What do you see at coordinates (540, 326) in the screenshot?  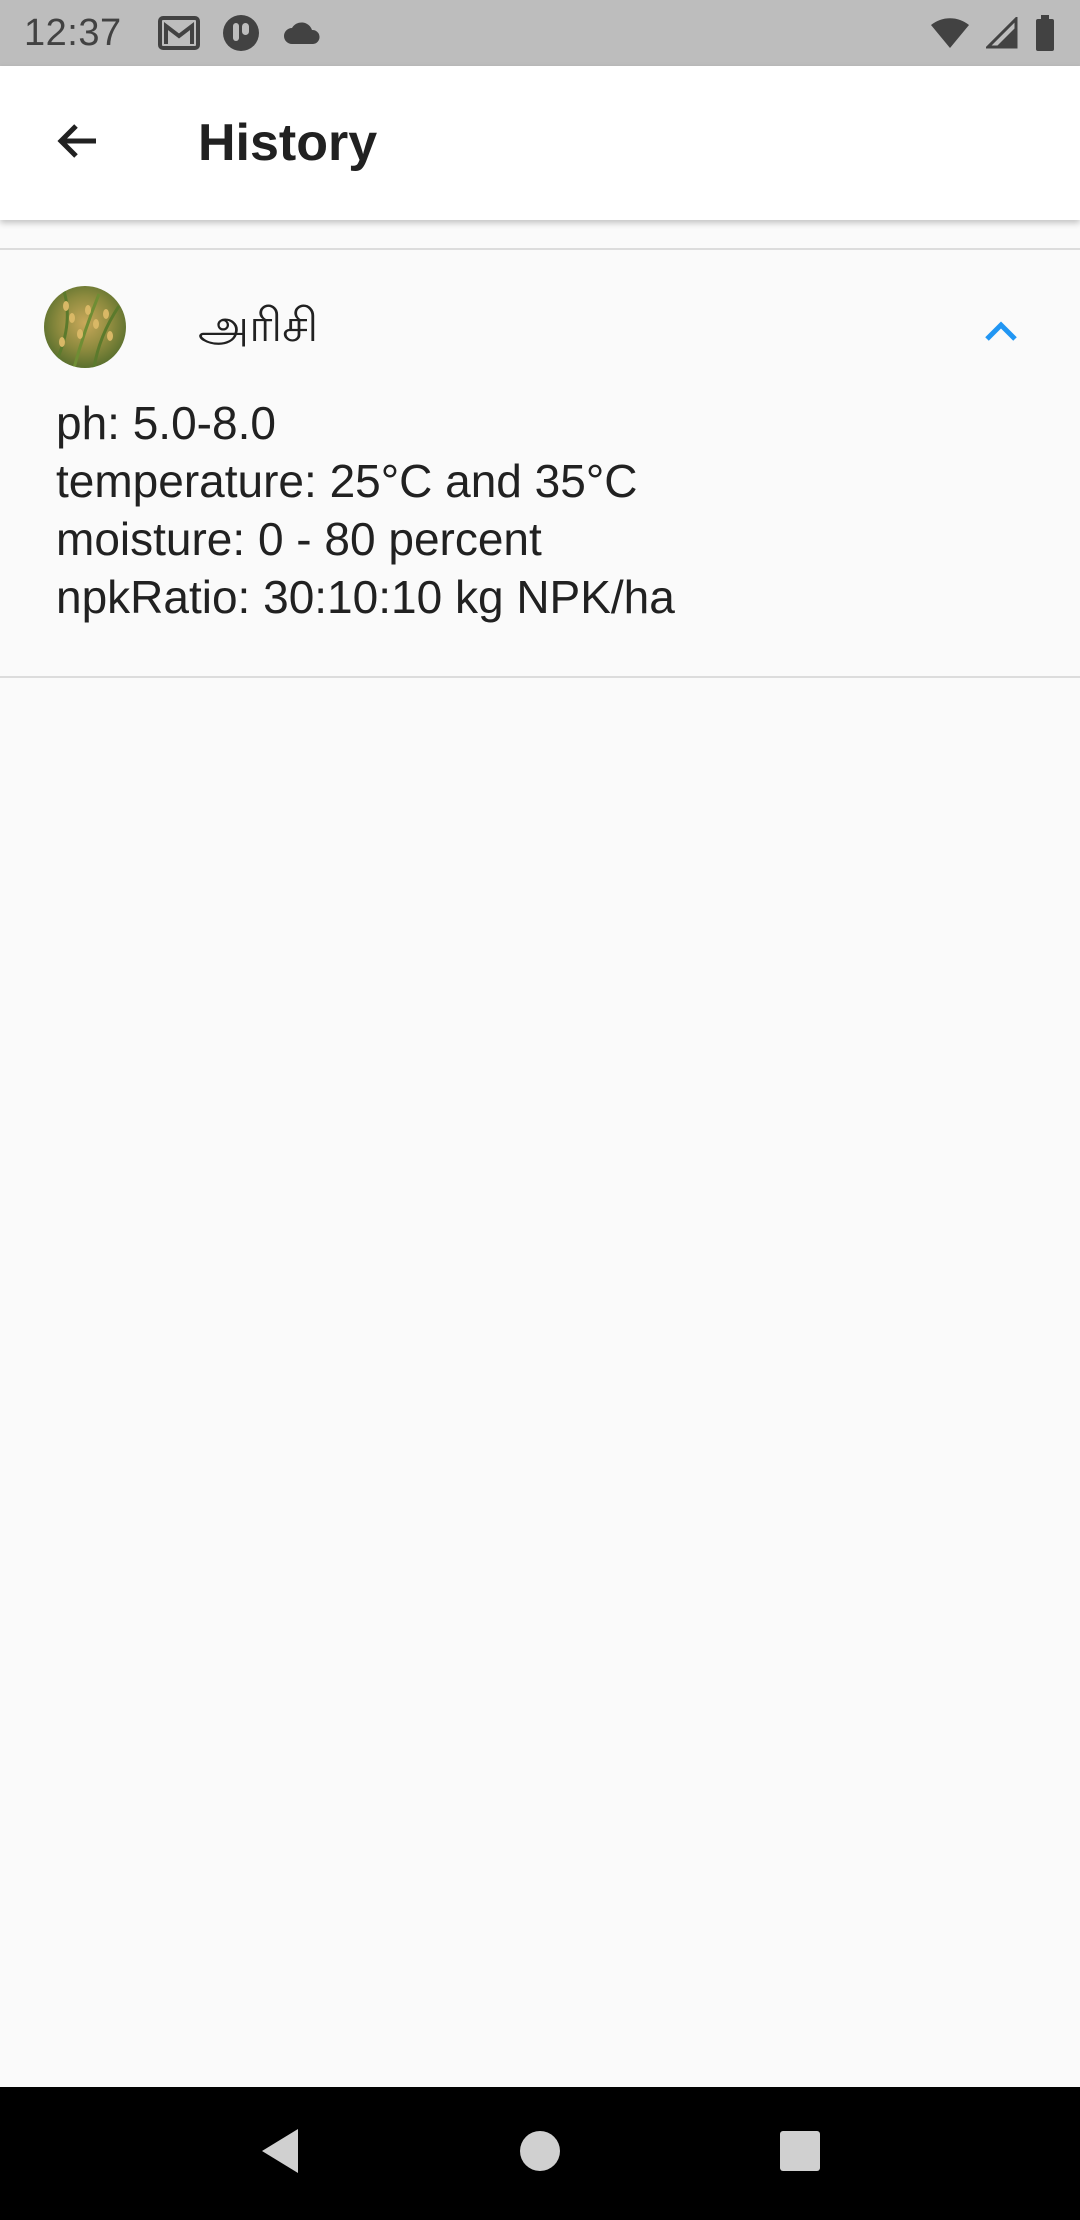 I see `history-item-header: அரிசி` at bounding box center [540, 326].